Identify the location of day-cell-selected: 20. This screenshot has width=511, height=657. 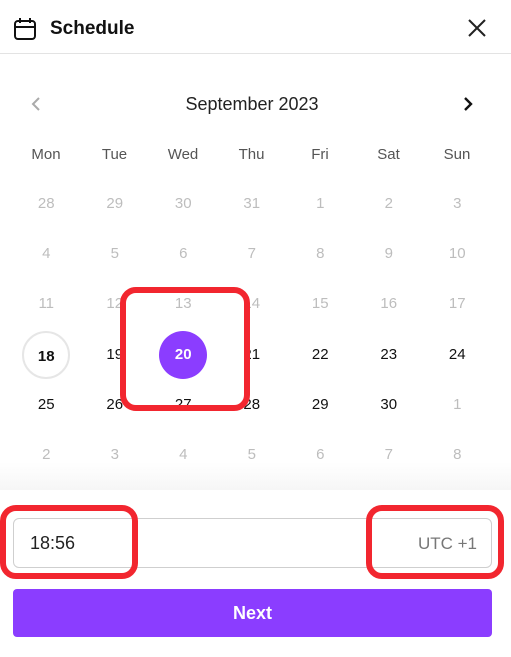
(183, 354).